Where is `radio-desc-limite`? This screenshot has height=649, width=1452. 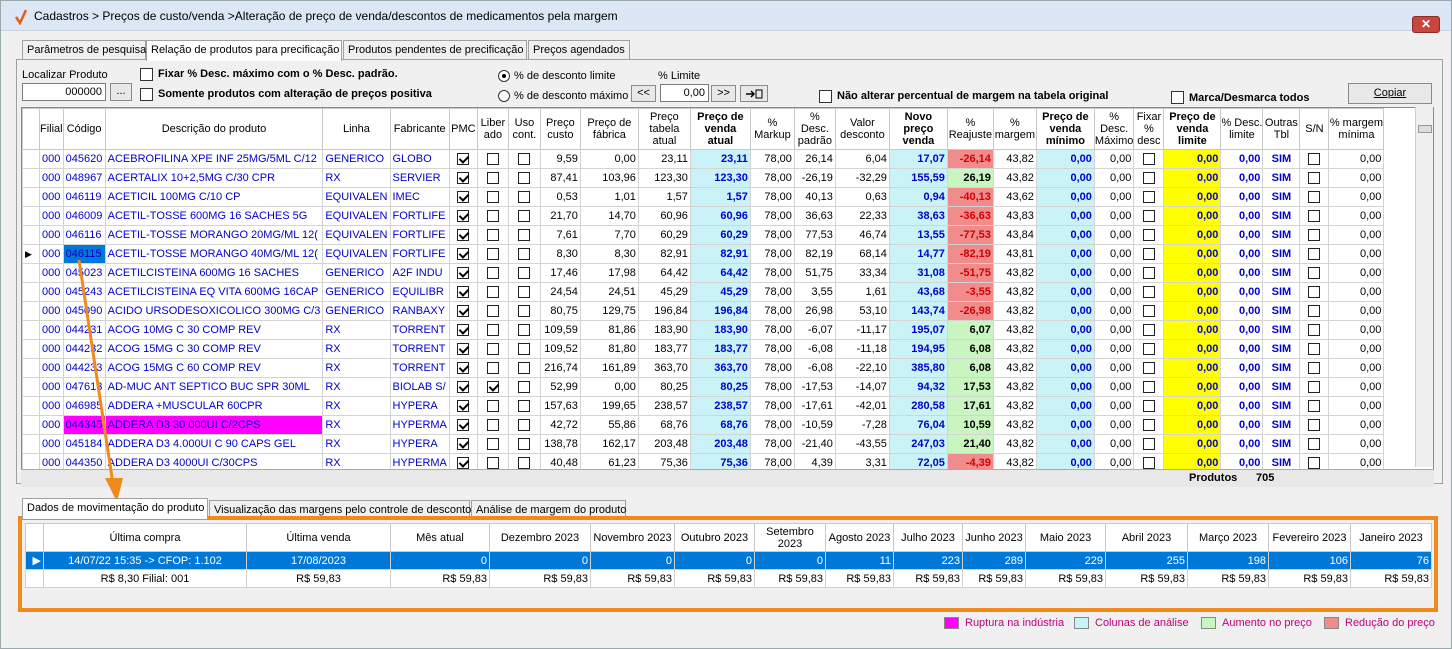
radio-desc-limite is located at coordinates (504, 76).